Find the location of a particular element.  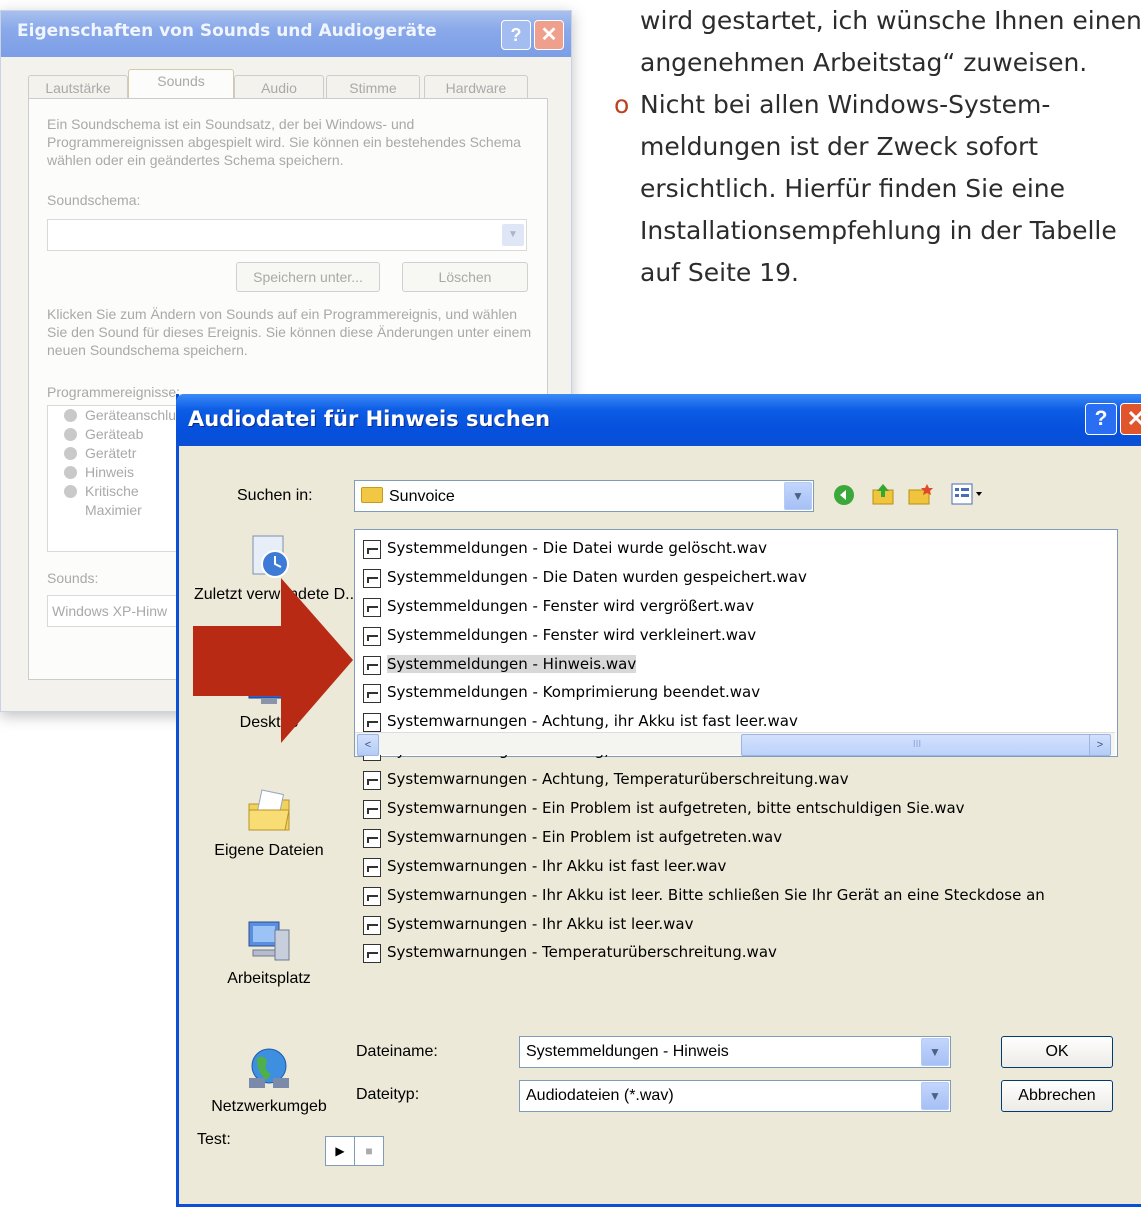

sounds-select: Windows XP-Hinw is located at coordinates (118, 611).